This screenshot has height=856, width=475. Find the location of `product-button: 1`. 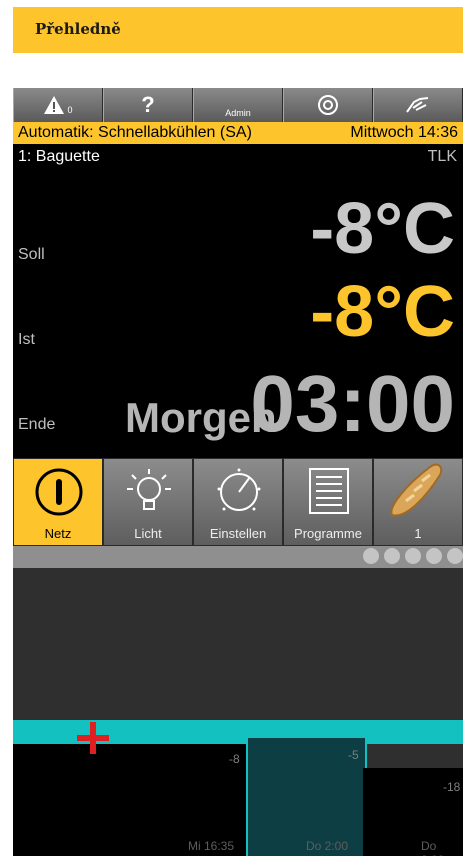

product-button: 1 is located at coordinates (418, 502).